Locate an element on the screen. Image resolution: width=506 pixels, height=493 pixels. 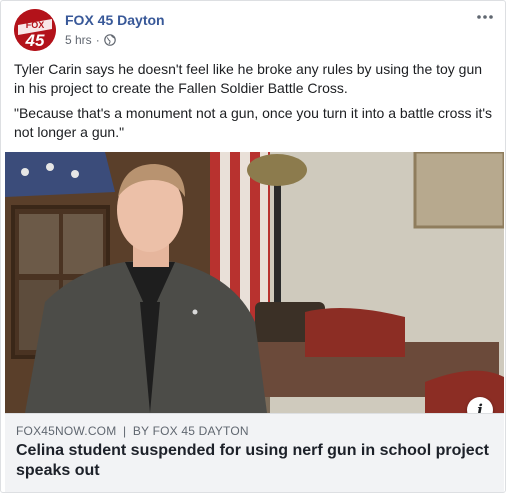
link-domain: FOX45NOW.COM is located at coordinates (66, 431).